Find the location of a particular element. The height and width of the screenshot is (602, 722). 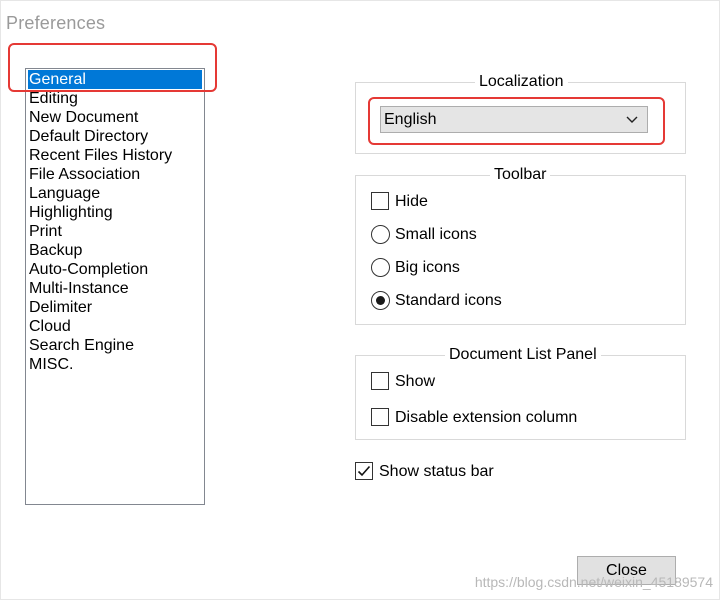

small-icons-label: Small icons is located at coordinates (436, 234).